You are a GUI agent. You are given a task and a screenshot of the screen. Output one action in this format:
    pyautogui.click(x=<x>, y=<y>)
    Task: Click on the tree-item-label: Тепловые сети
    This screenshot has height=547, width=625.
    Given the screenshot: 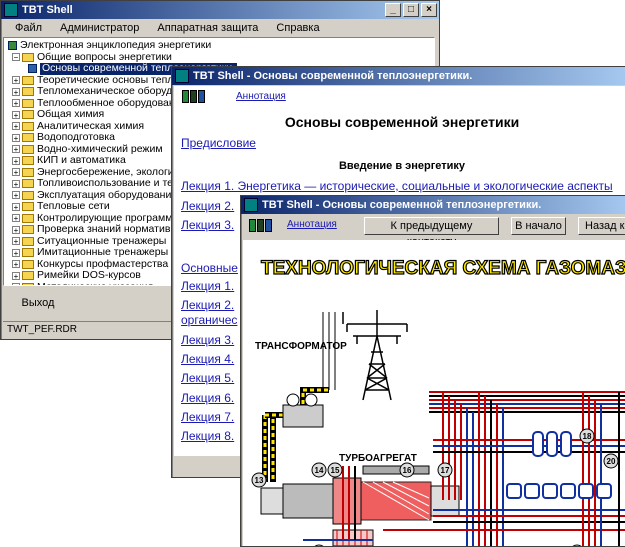 What is the action you would take?
    pyautogui.click(x=73, y=206)
    